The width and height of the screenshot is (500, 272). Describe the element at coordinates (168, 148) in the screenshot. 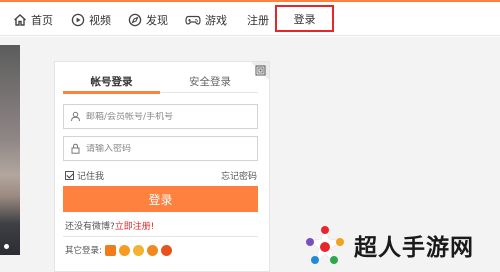

I see `password-input` at that location.